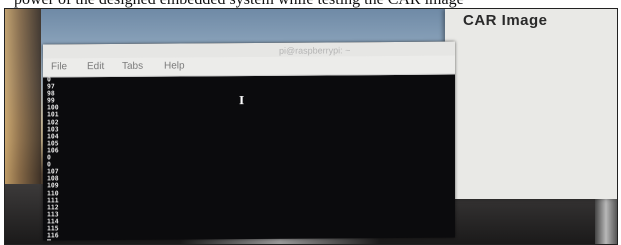  What do you see at coordinates (59, 66) in the screenshot?
I see `menu-file: File` at bounding box center [59, 66].